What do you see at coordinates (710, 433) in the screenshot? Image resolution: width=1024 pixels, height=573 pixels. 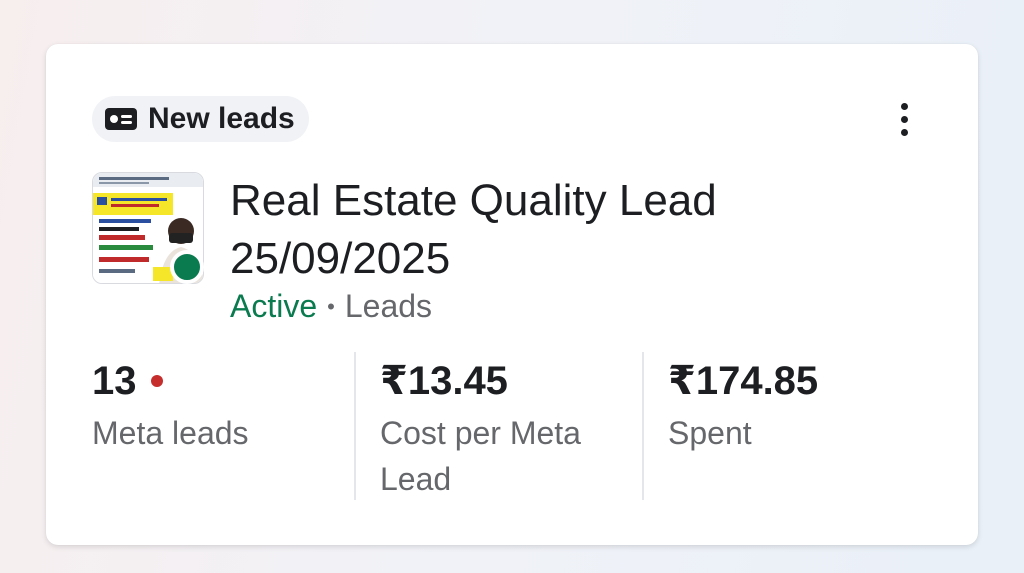 I see `spent-label: Spent` at bounding box center [710, 433].